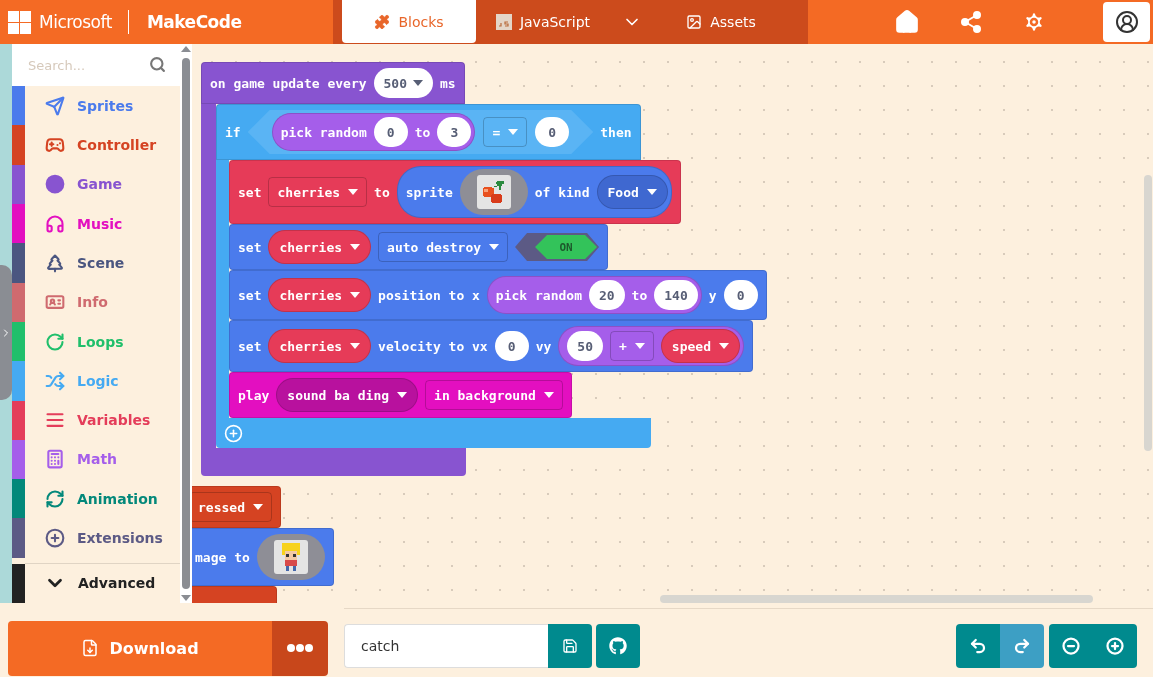  I want to click on undo-button, so click(978, 646).